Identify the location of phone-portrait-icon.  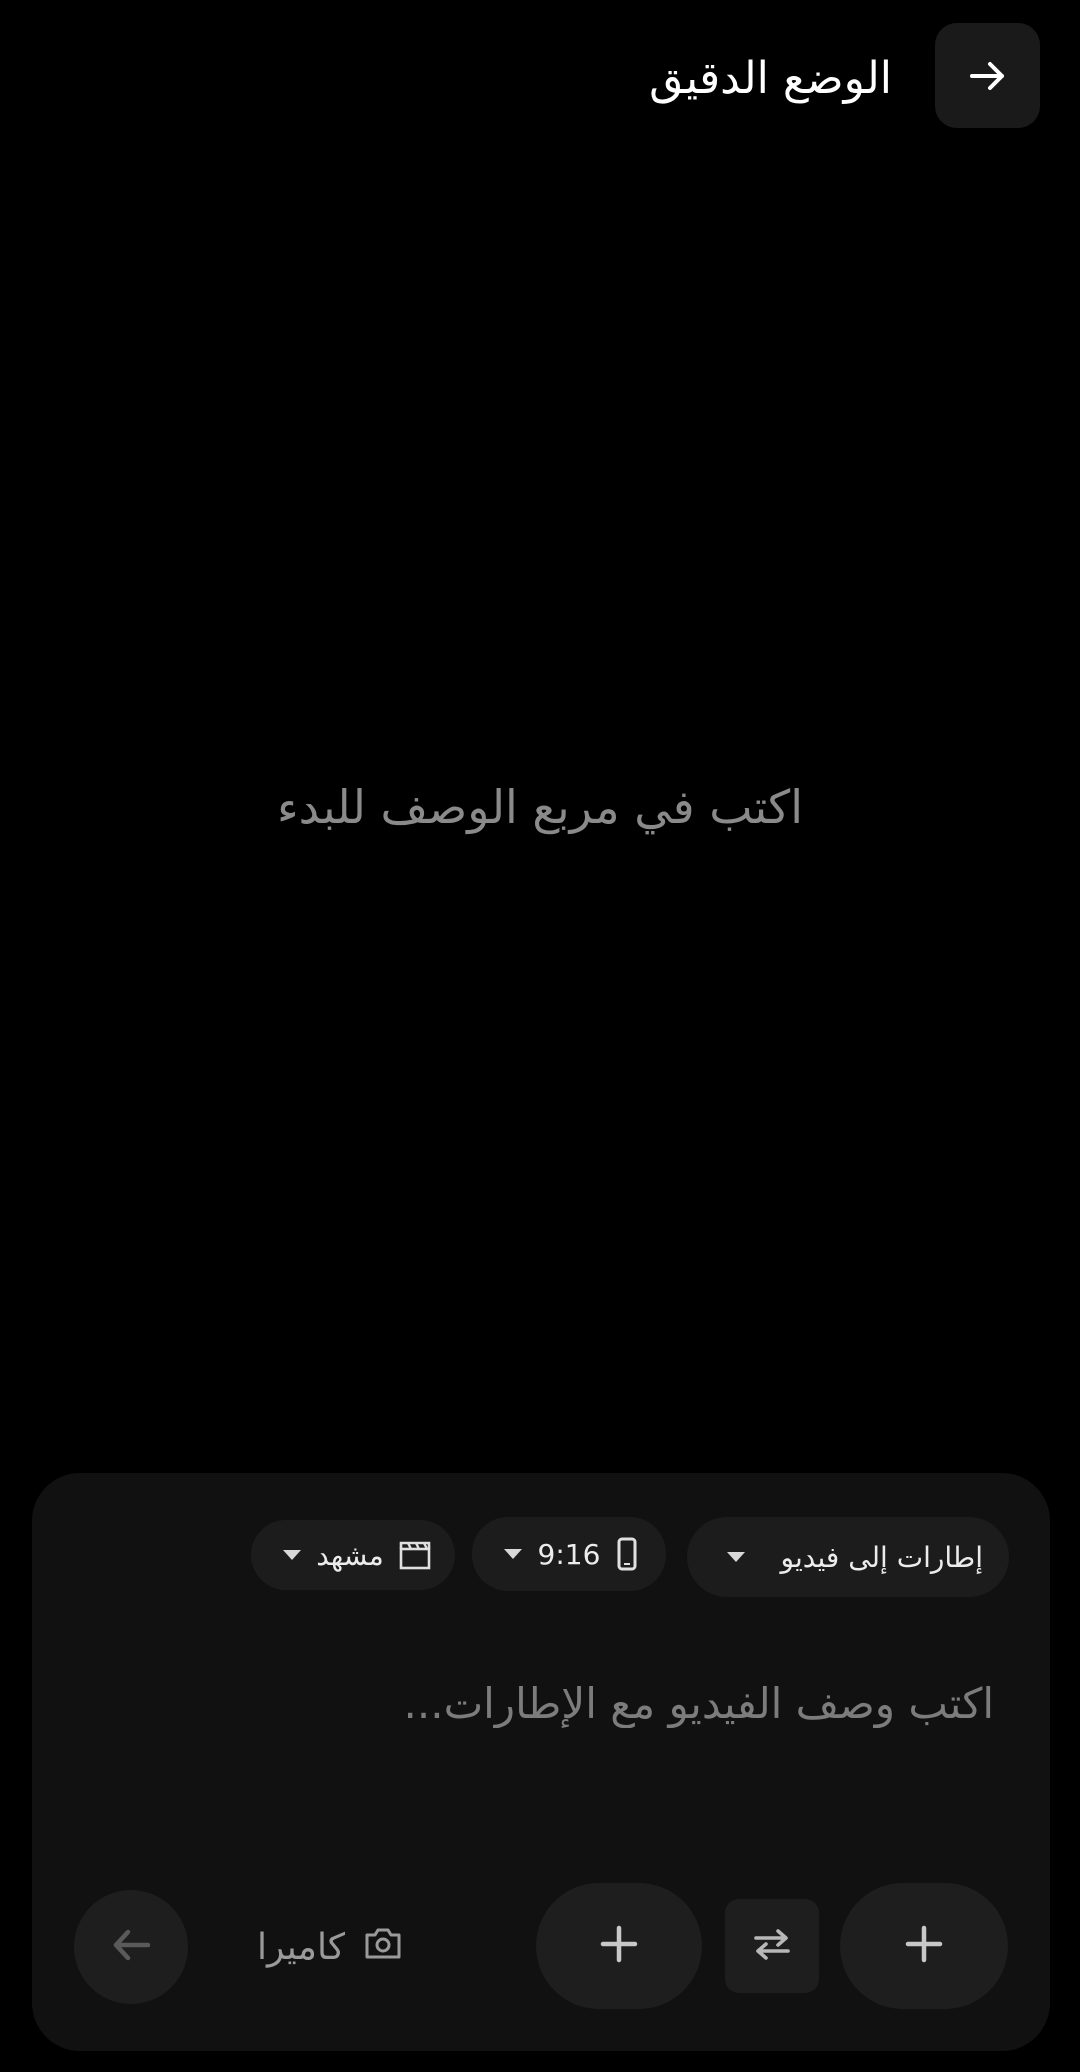
(627, 1554).